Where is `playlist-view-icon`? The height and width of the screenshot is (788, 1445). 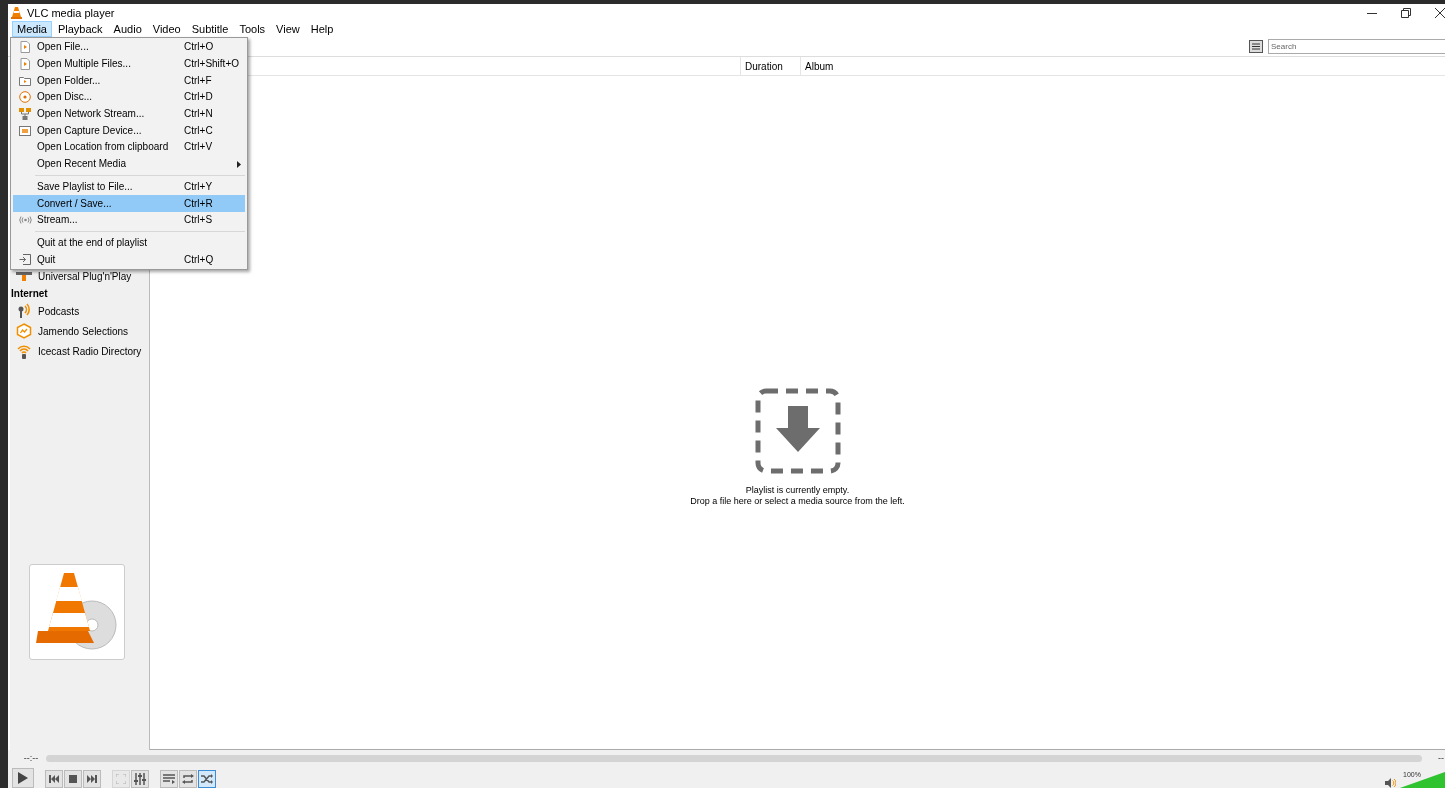
playlist-view-icon is located at coordinates (1256, 46).